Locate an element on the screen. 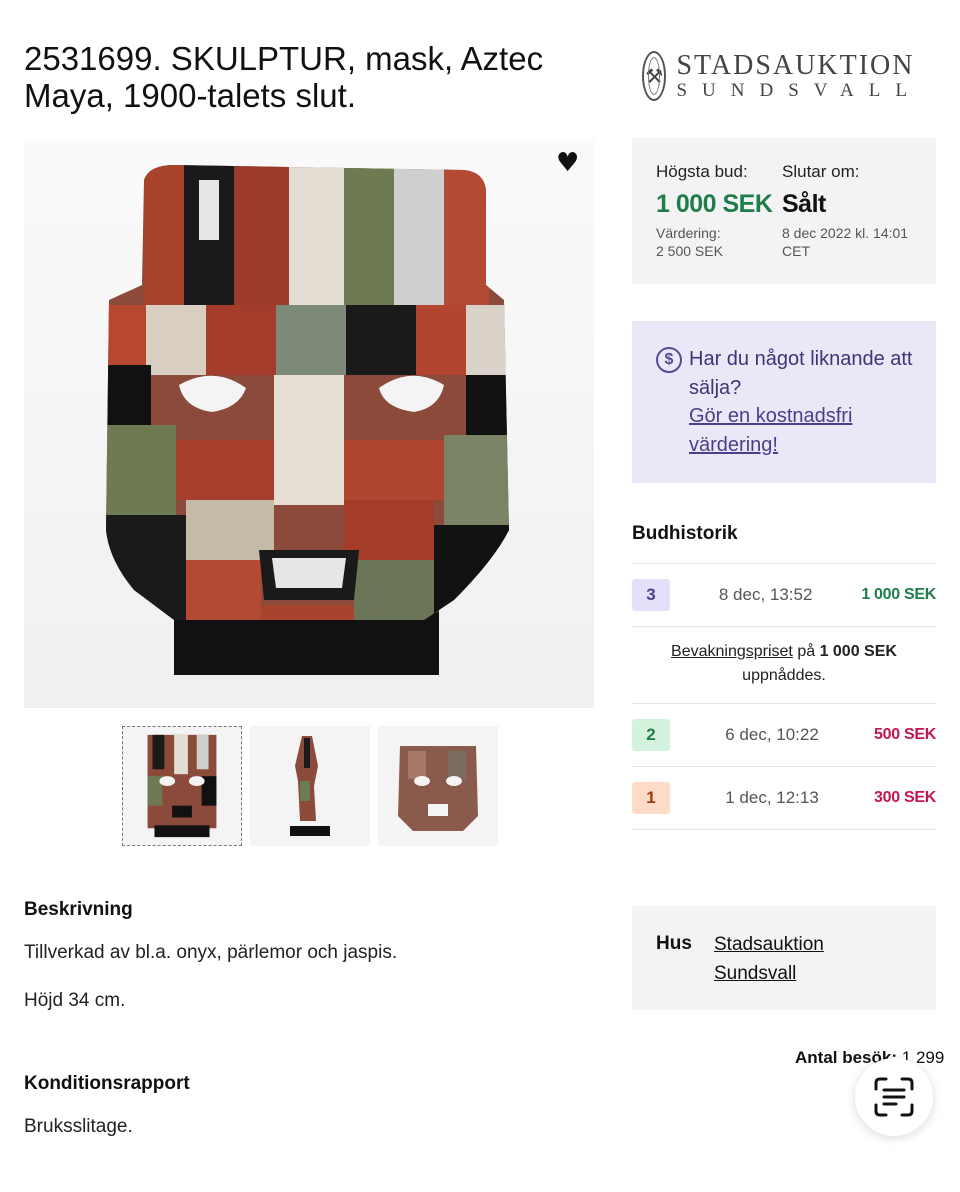  logo-wordmark: STADSAUKTION SUNDSVALL is located at coordinates (799, 76).